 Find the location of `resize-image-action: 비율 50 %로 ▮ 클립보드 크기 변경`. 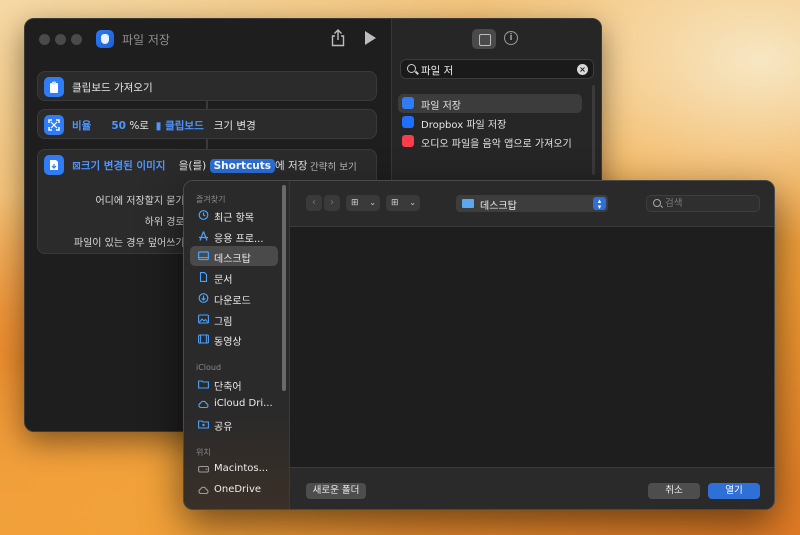

resize-image-action: 비율 50 %로 ▮ 클립보드 크기 변경 is located at coordinates (207, 124).